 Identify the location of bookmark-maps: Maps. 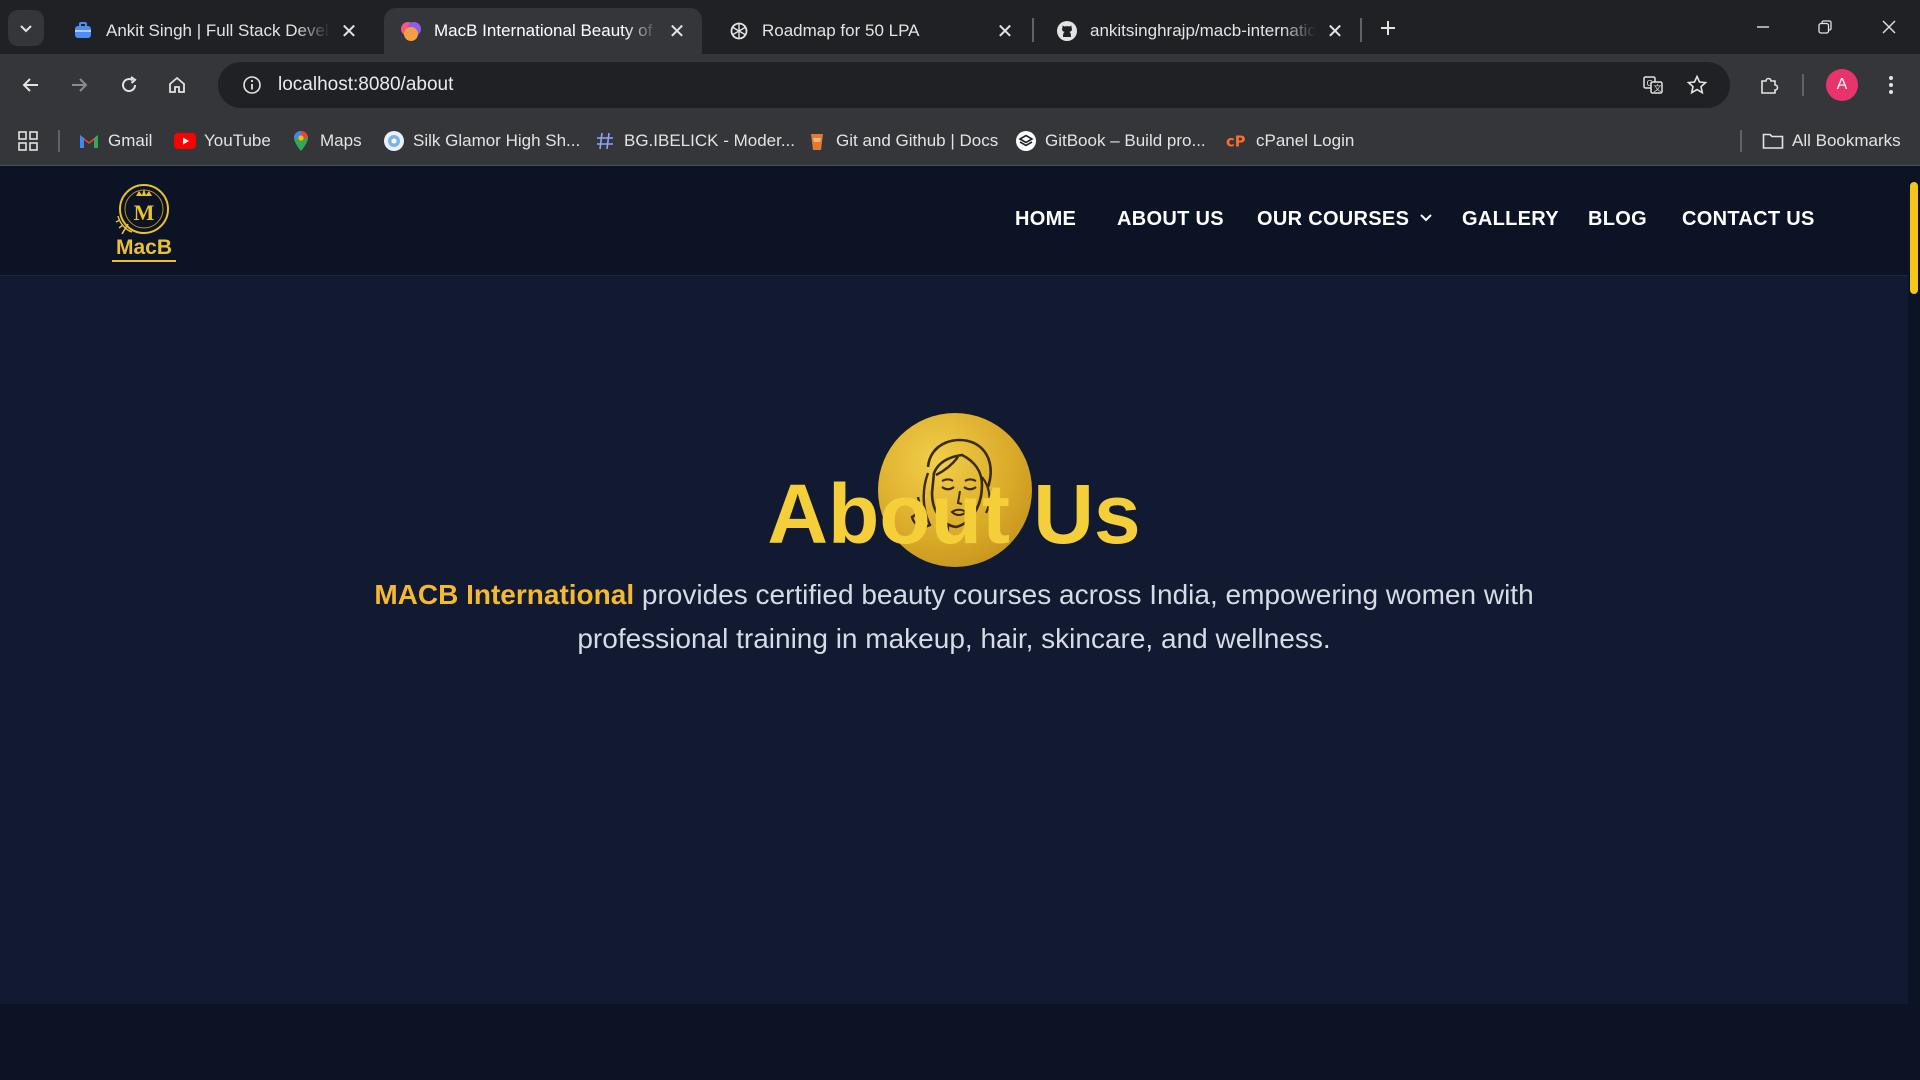
(326, 141).